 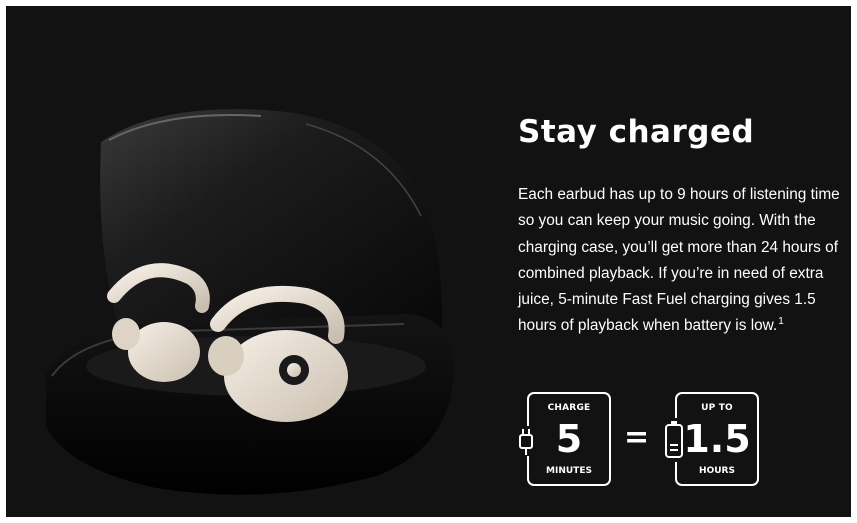 What do you see at coordinates (674, 440) in the screenshot?
I see `battery-icon` at bounding box center [674, 440].